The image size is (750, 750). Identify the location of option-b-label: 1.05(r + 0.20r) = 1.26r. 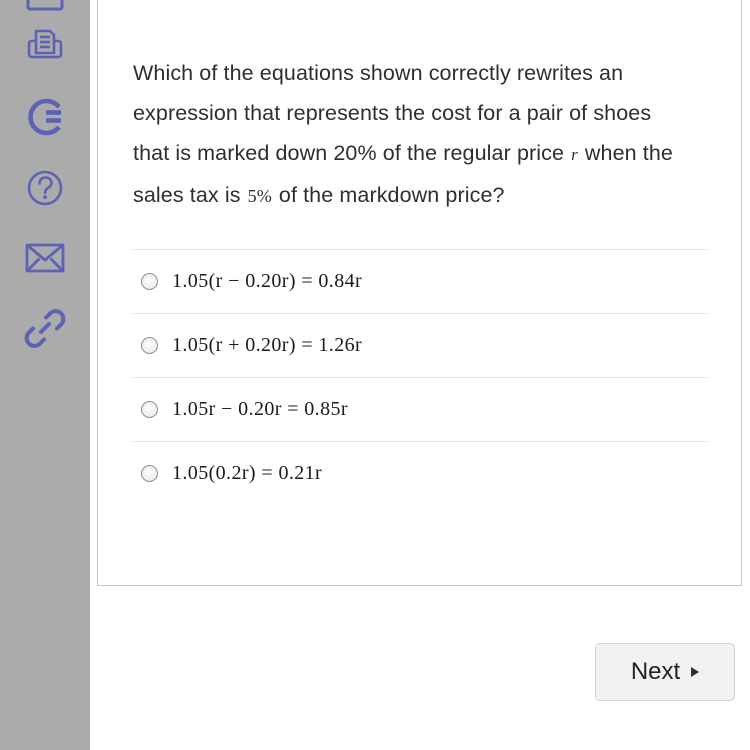
(267, 345).